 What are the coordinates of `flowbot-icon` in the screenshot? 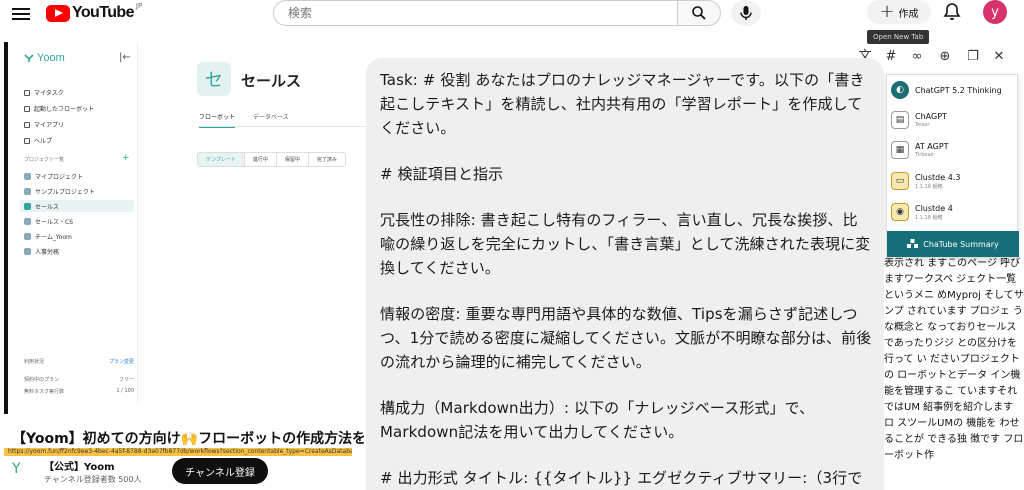 It's located at (27, 108).